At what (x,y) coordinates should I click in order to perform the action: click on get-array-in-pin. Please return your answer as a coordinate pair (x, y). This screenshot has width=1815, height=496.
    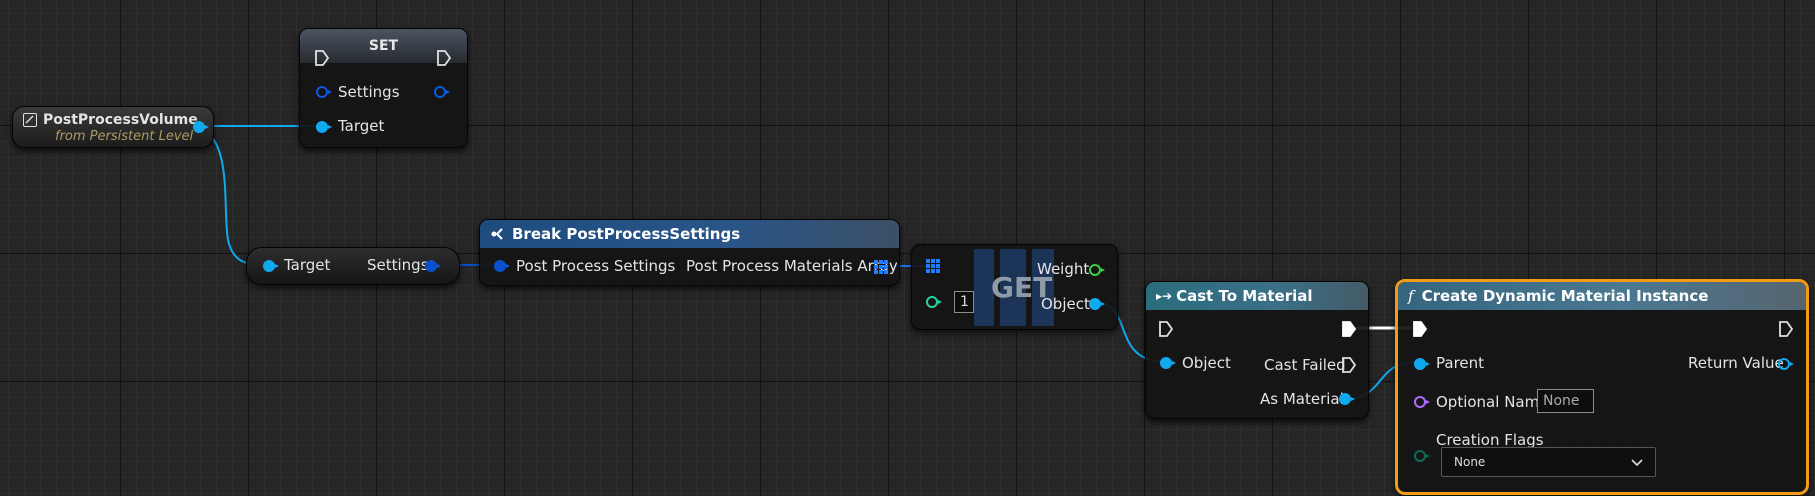
    Looking at the image, I should click on (933, 266).